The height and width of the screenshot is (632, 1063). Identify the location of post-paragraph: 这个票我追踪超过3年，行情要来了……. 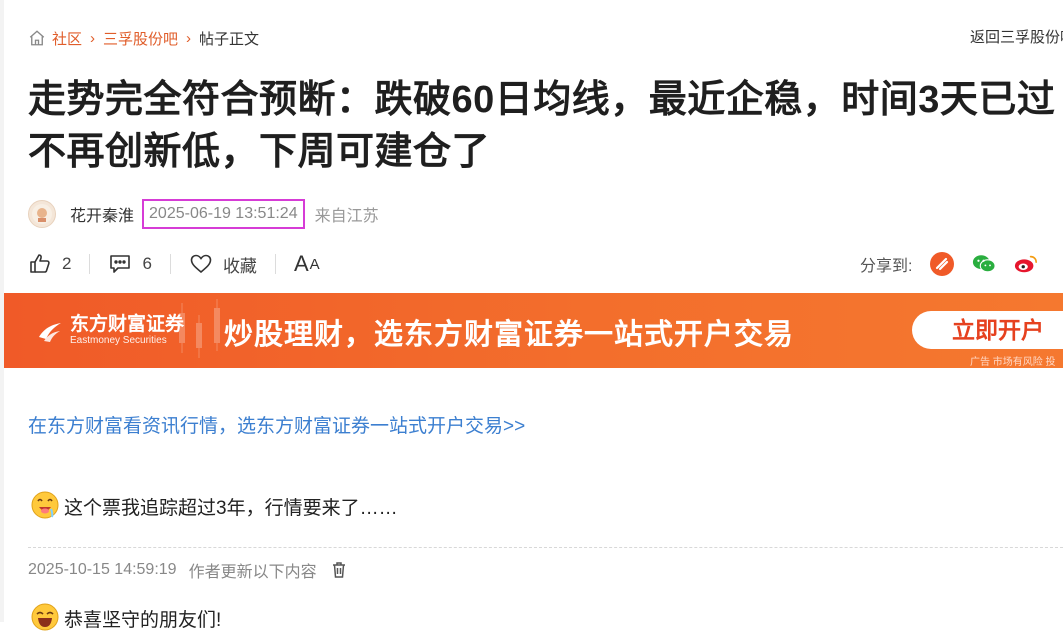
(214, 501).